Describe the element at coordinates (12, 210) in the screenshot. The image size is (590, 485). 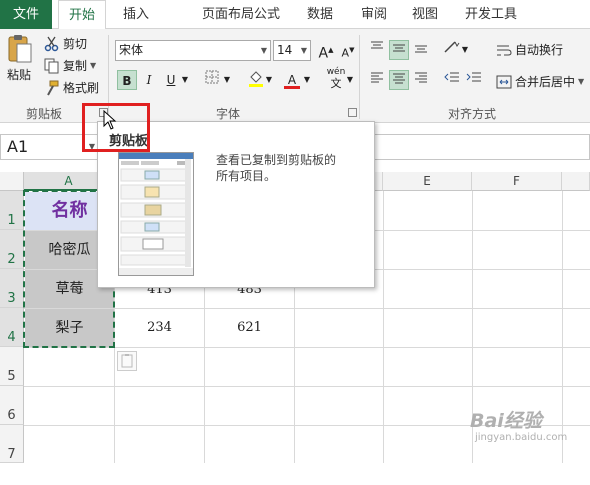
I see `row-header-1: 1` at that location.